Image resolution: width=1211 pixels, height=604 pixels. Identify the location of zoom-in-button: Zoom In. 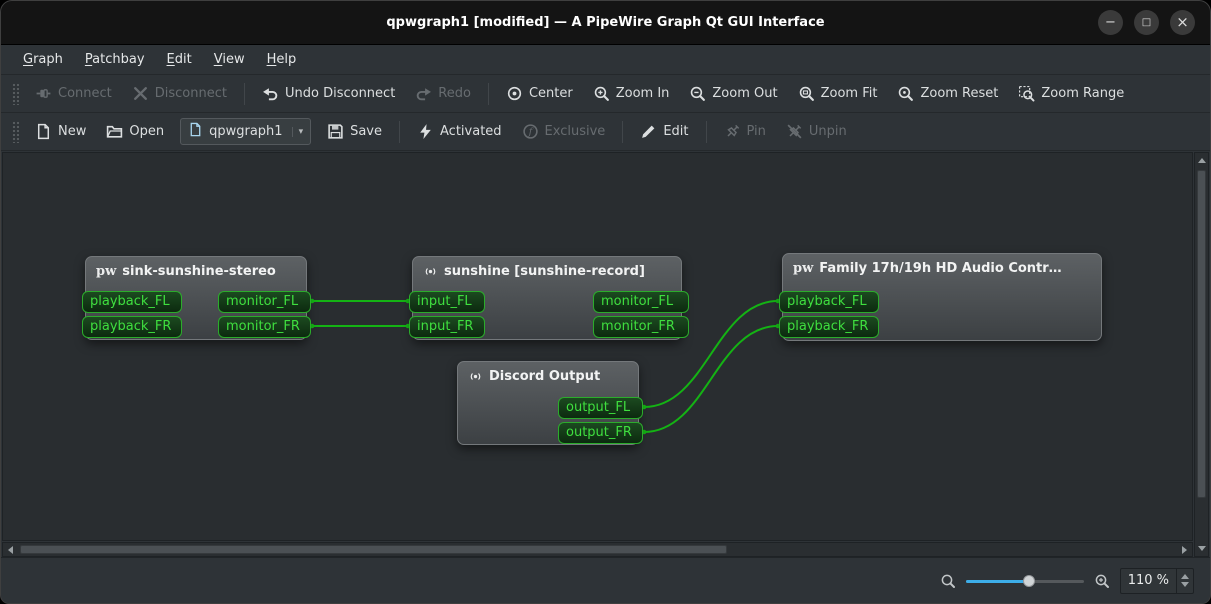
(631, 93).